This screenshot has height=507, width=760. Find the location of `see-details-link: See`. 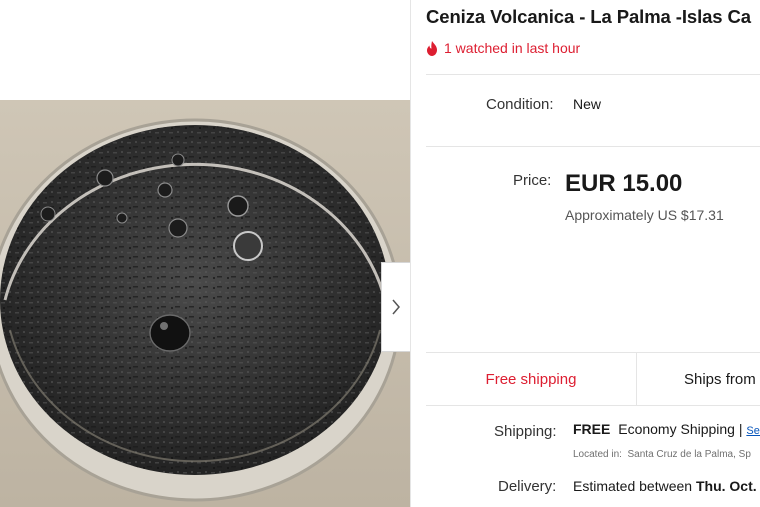

see-details-link: See is located at coordinates (753, 431).